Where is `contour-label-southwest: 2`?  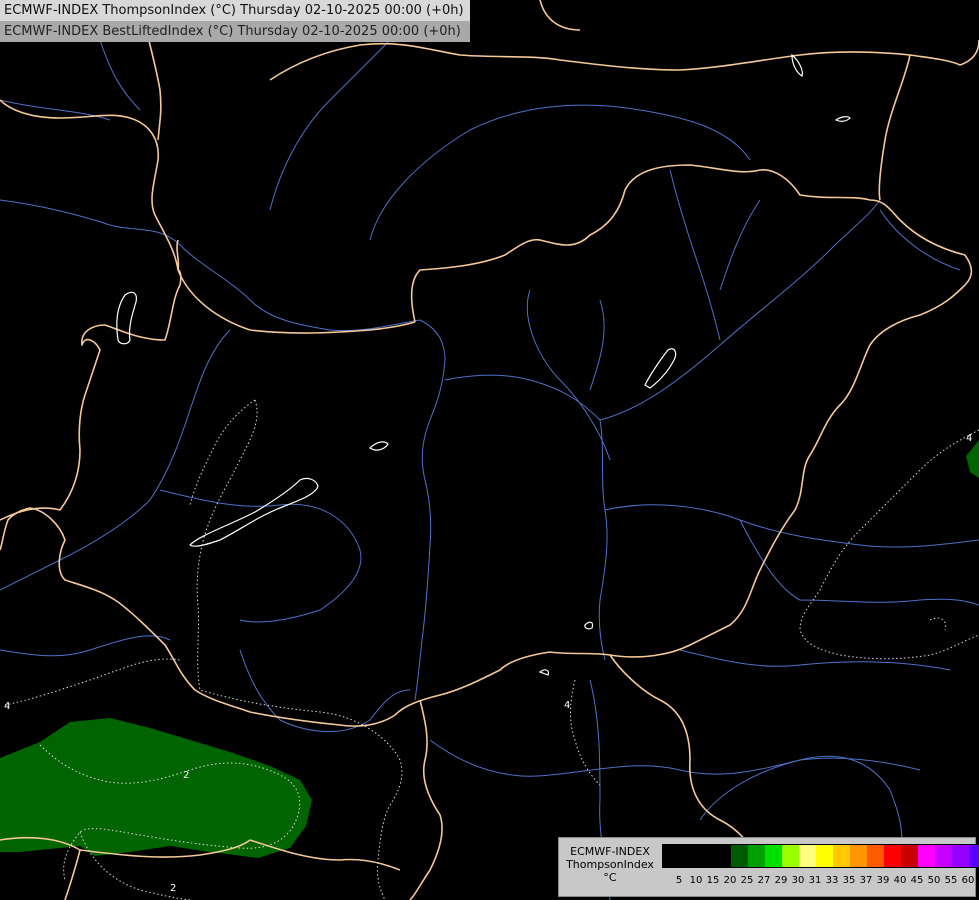 contour-label-southwest: 2 is located at coordinates (186, 775).